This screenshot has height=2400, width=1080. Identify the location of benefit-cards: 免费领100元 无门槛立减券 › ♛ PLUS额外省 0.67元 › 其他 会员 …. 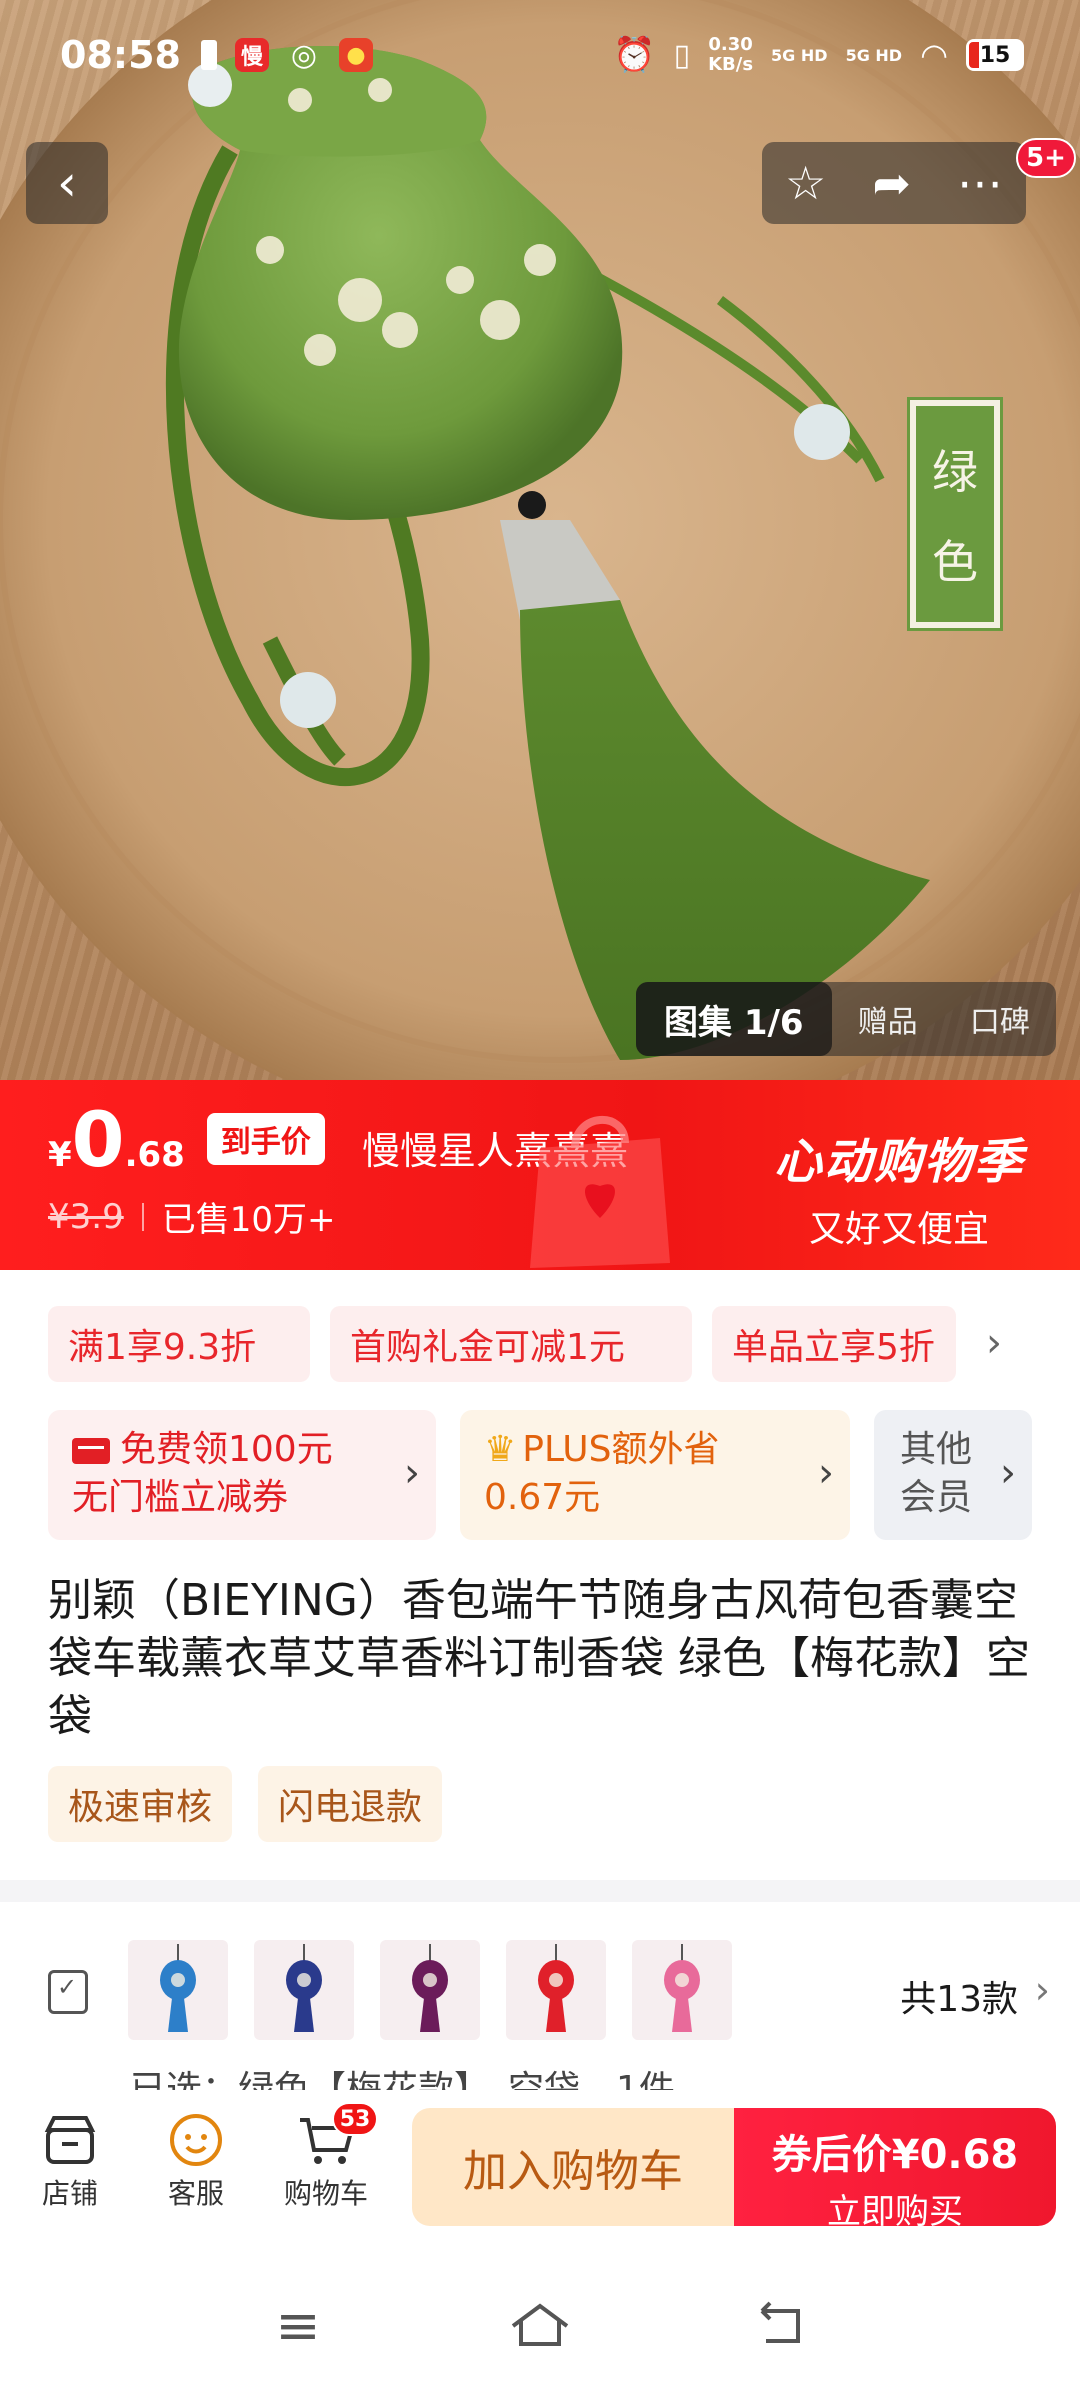
(540, 1475).